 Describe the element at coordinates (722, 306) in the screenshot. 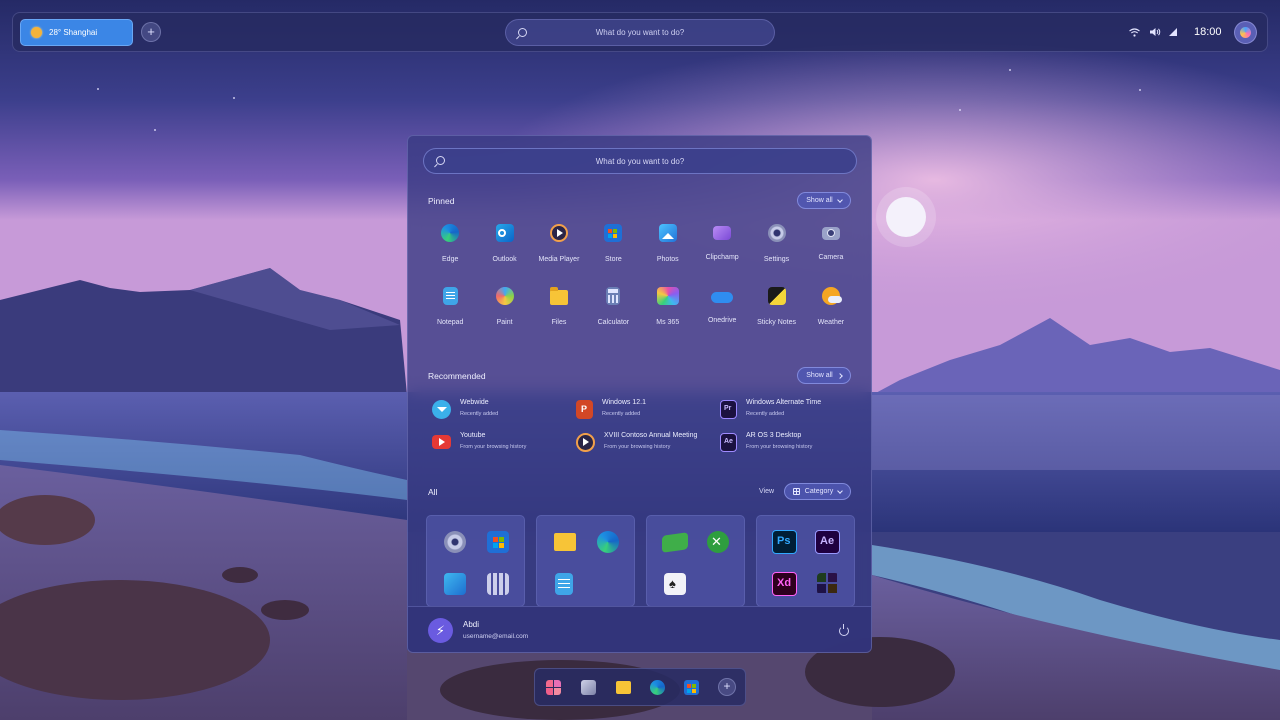

I see `pinned-app-onedrive: Onedrive` at that location.